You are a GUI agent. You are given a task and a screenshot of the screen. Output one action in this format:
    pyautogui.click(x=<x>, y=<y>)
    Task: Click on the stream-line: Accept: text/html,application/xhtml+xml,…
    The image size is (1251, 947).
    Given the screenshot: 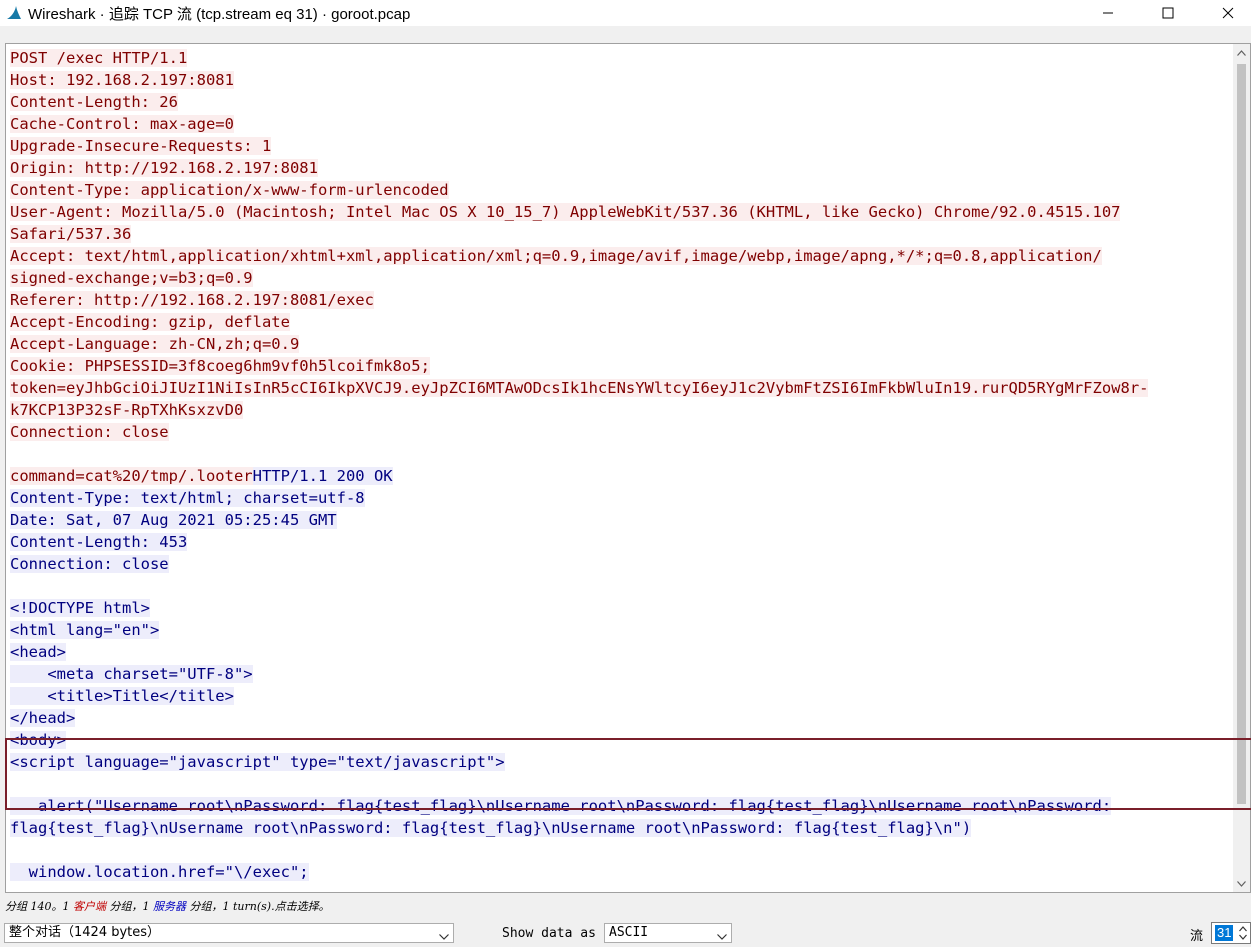 What is the action you would take?
    pyautogui.click(x=621, y=256)
    